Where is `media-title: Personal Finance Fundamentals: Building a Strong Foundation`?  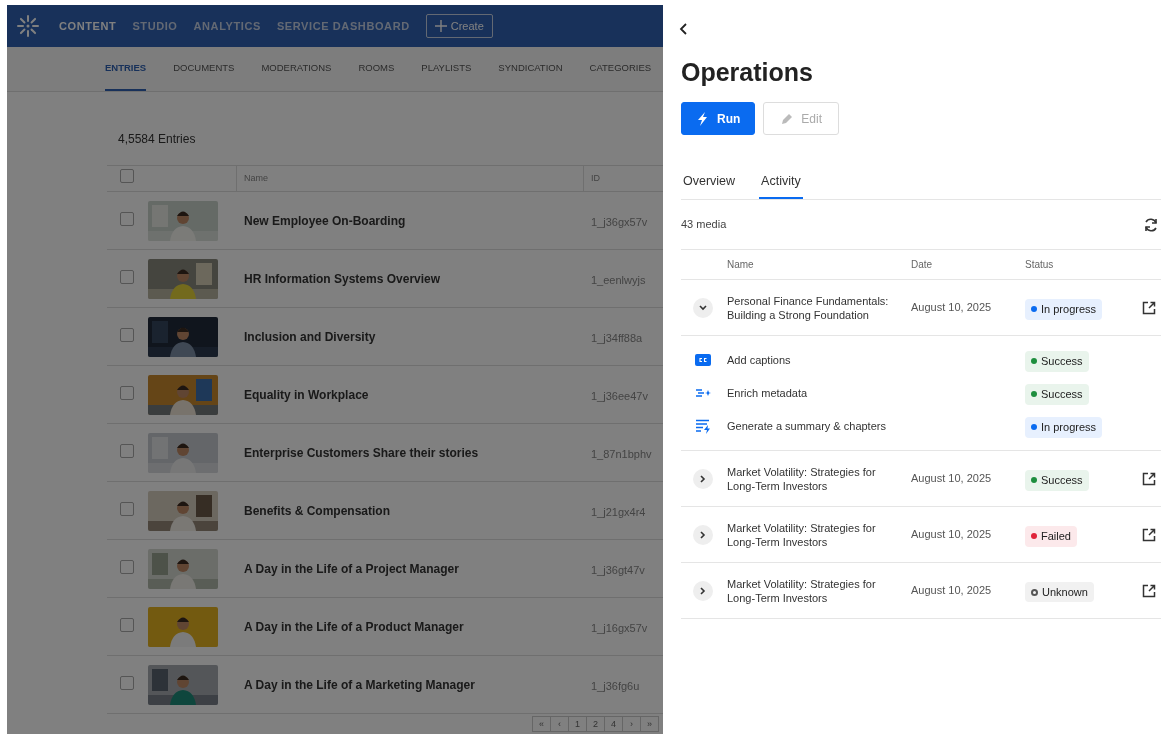 media-title: Personal Finance Fundamentals: Building a Strong Foundation is located at coordinates (813, 307).